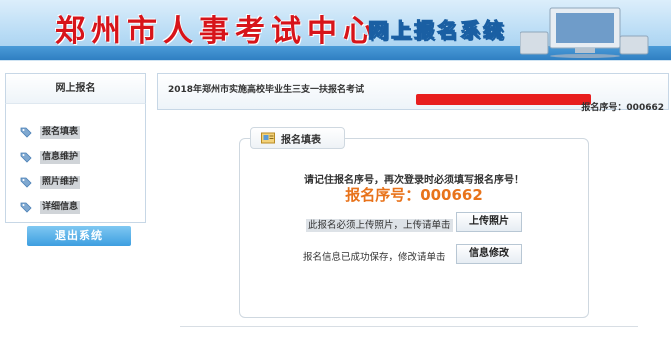 The height and width of the screenshot is (344, 671). What do you see at coordinates (503, 99) in the screenshot?
I see `redaction-bar` at bounding box center [503, 99].